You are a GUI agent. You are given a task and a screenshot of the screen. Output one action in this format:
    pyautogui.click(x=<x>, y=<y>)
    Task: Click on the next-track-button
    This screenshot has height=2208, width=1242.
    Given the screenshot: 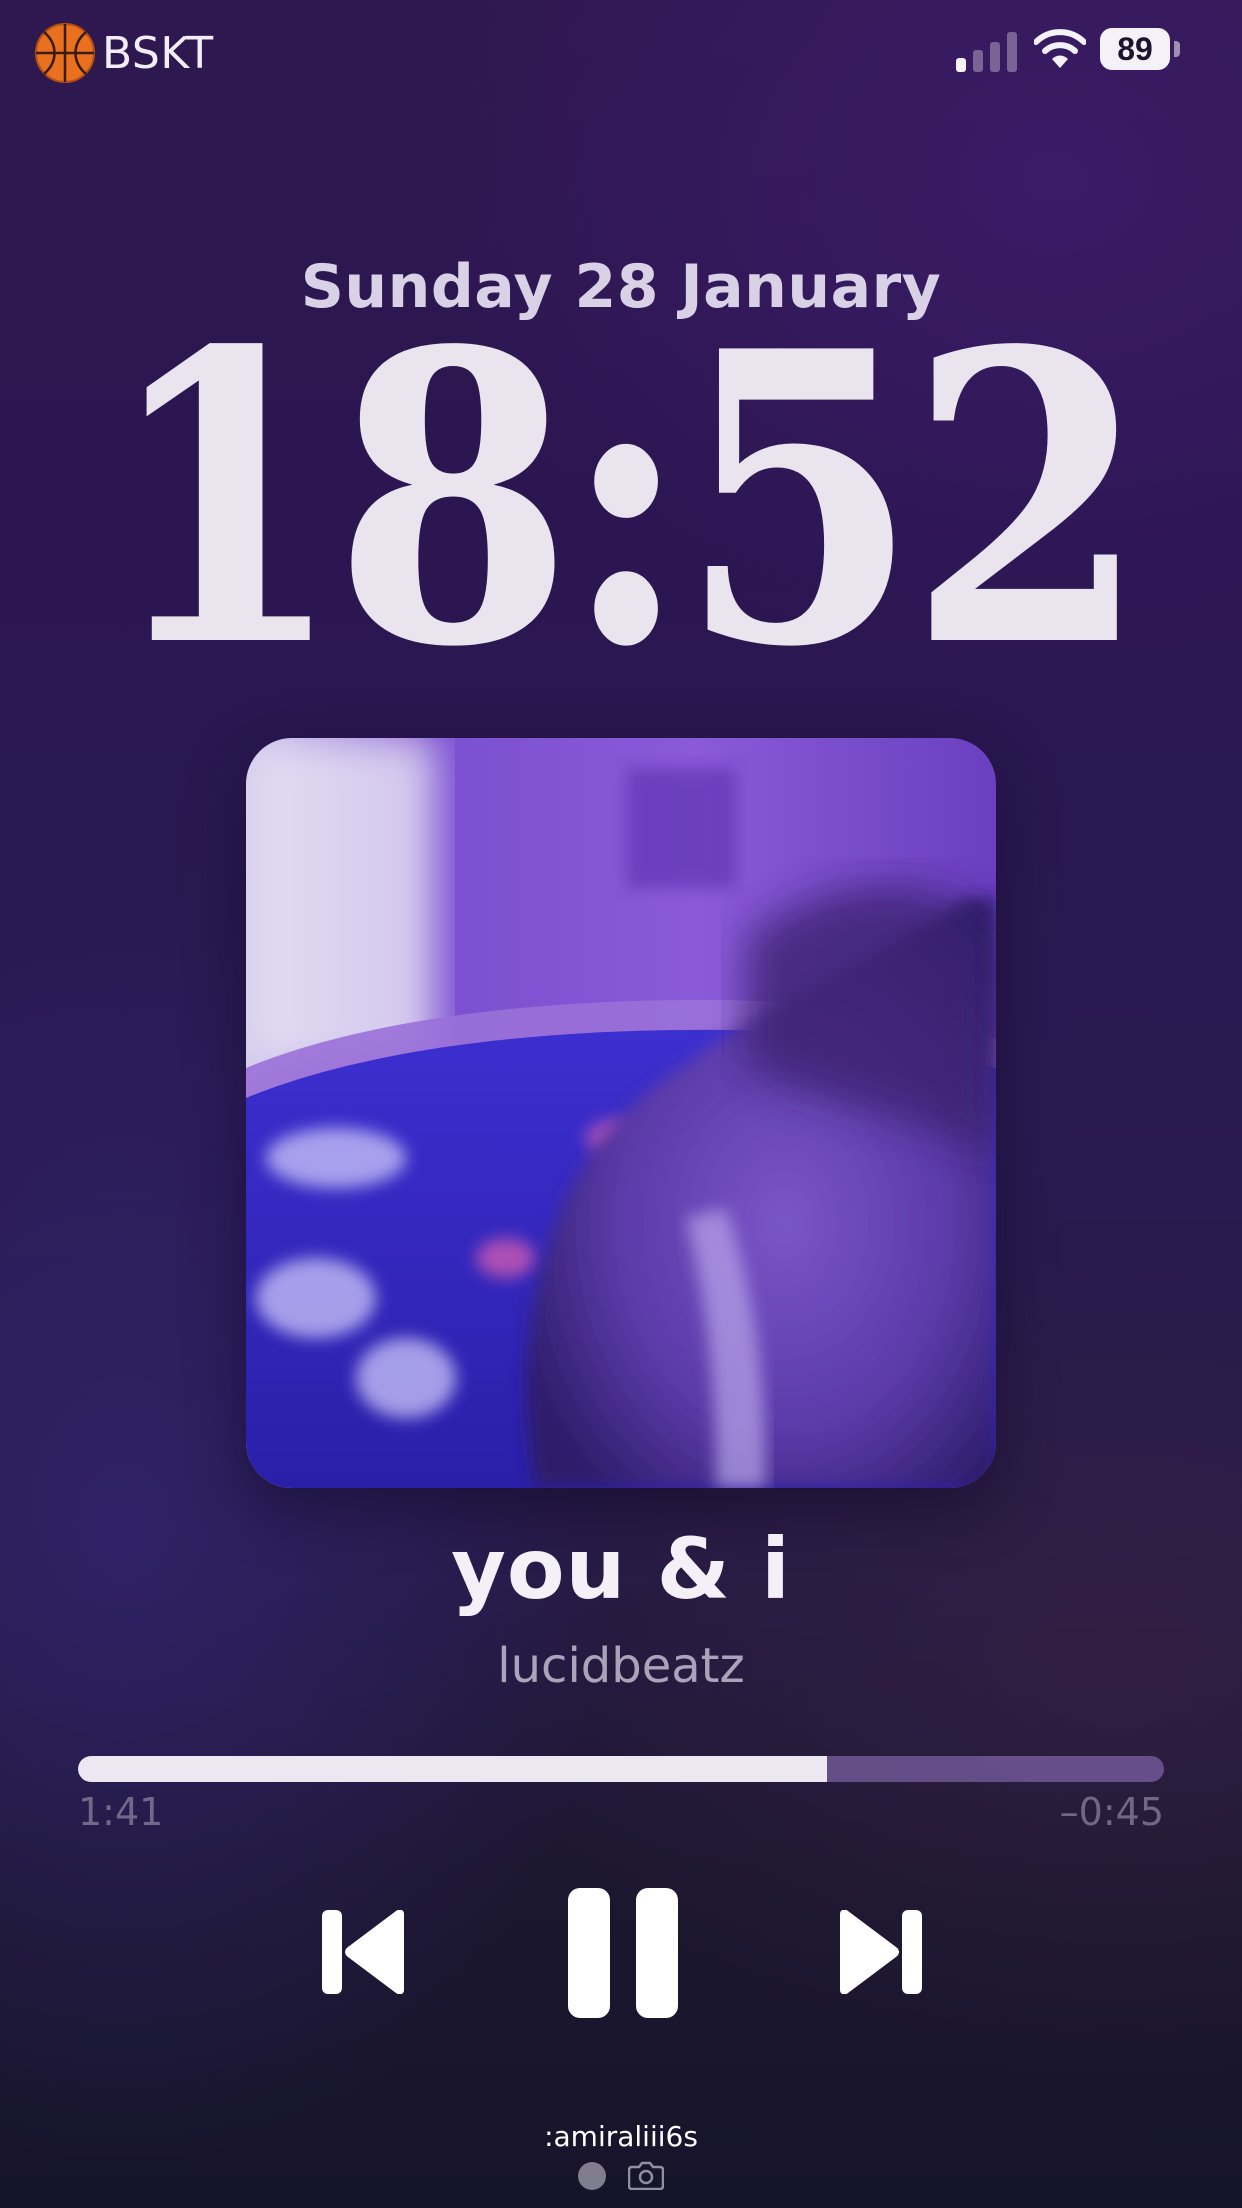 What is the action you would take?
    pyautogui.click(x=879, y=1952)
    